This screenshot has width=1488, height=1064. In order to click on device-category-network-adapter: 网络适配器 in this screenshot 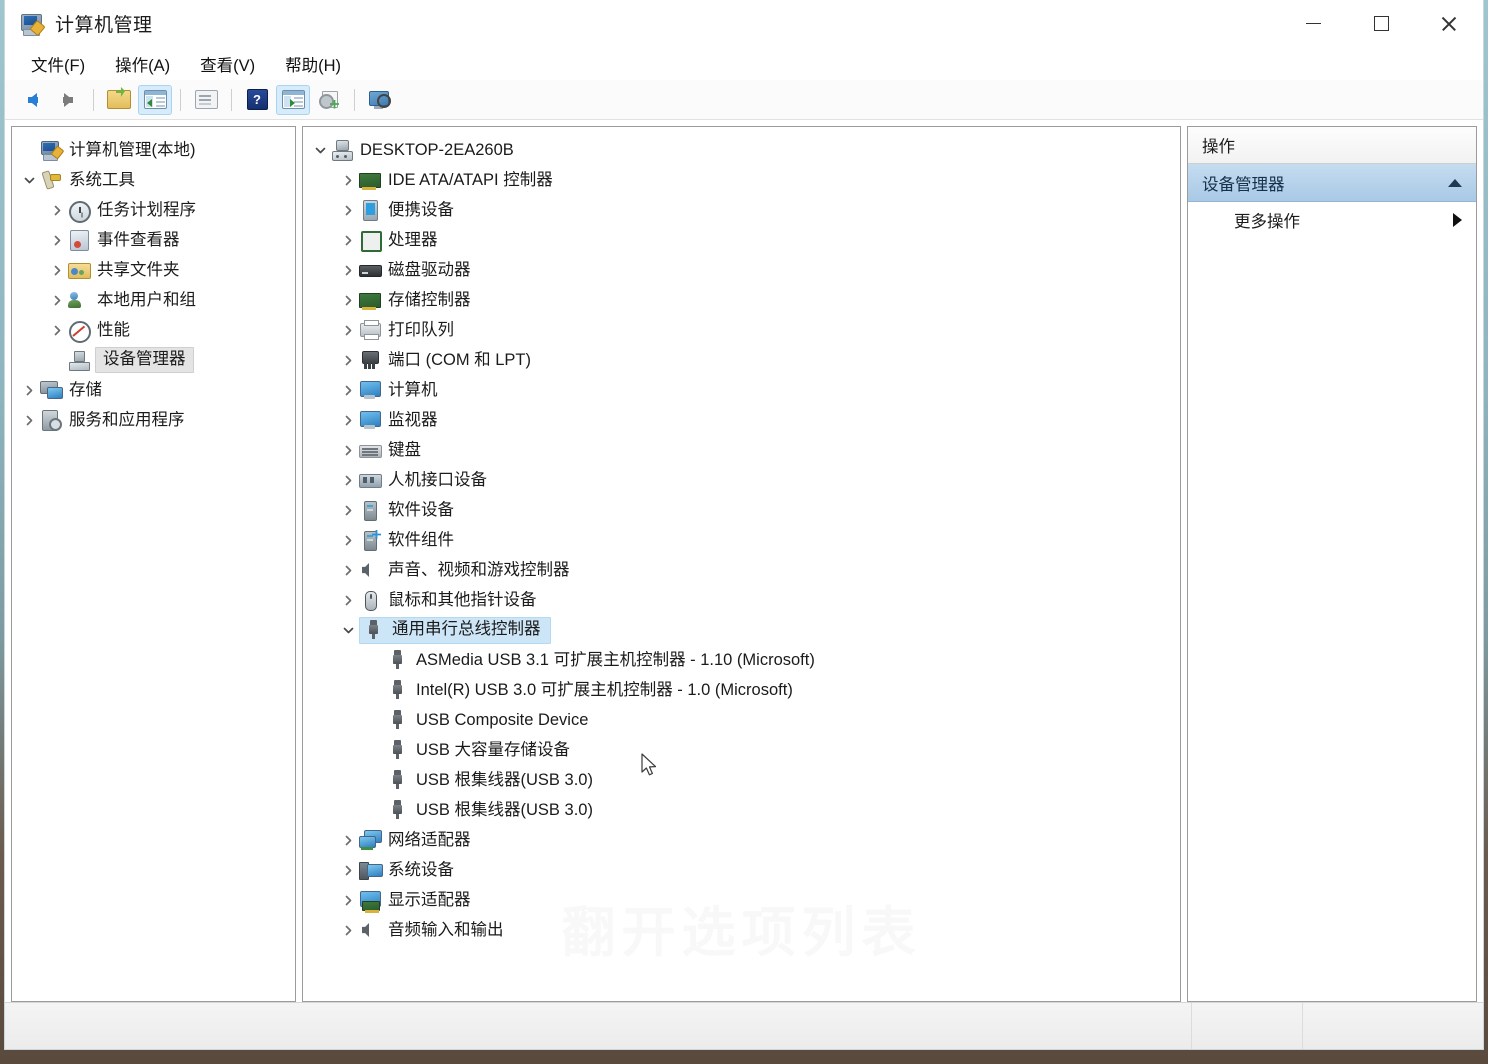, I will do `click(741, 840)`.